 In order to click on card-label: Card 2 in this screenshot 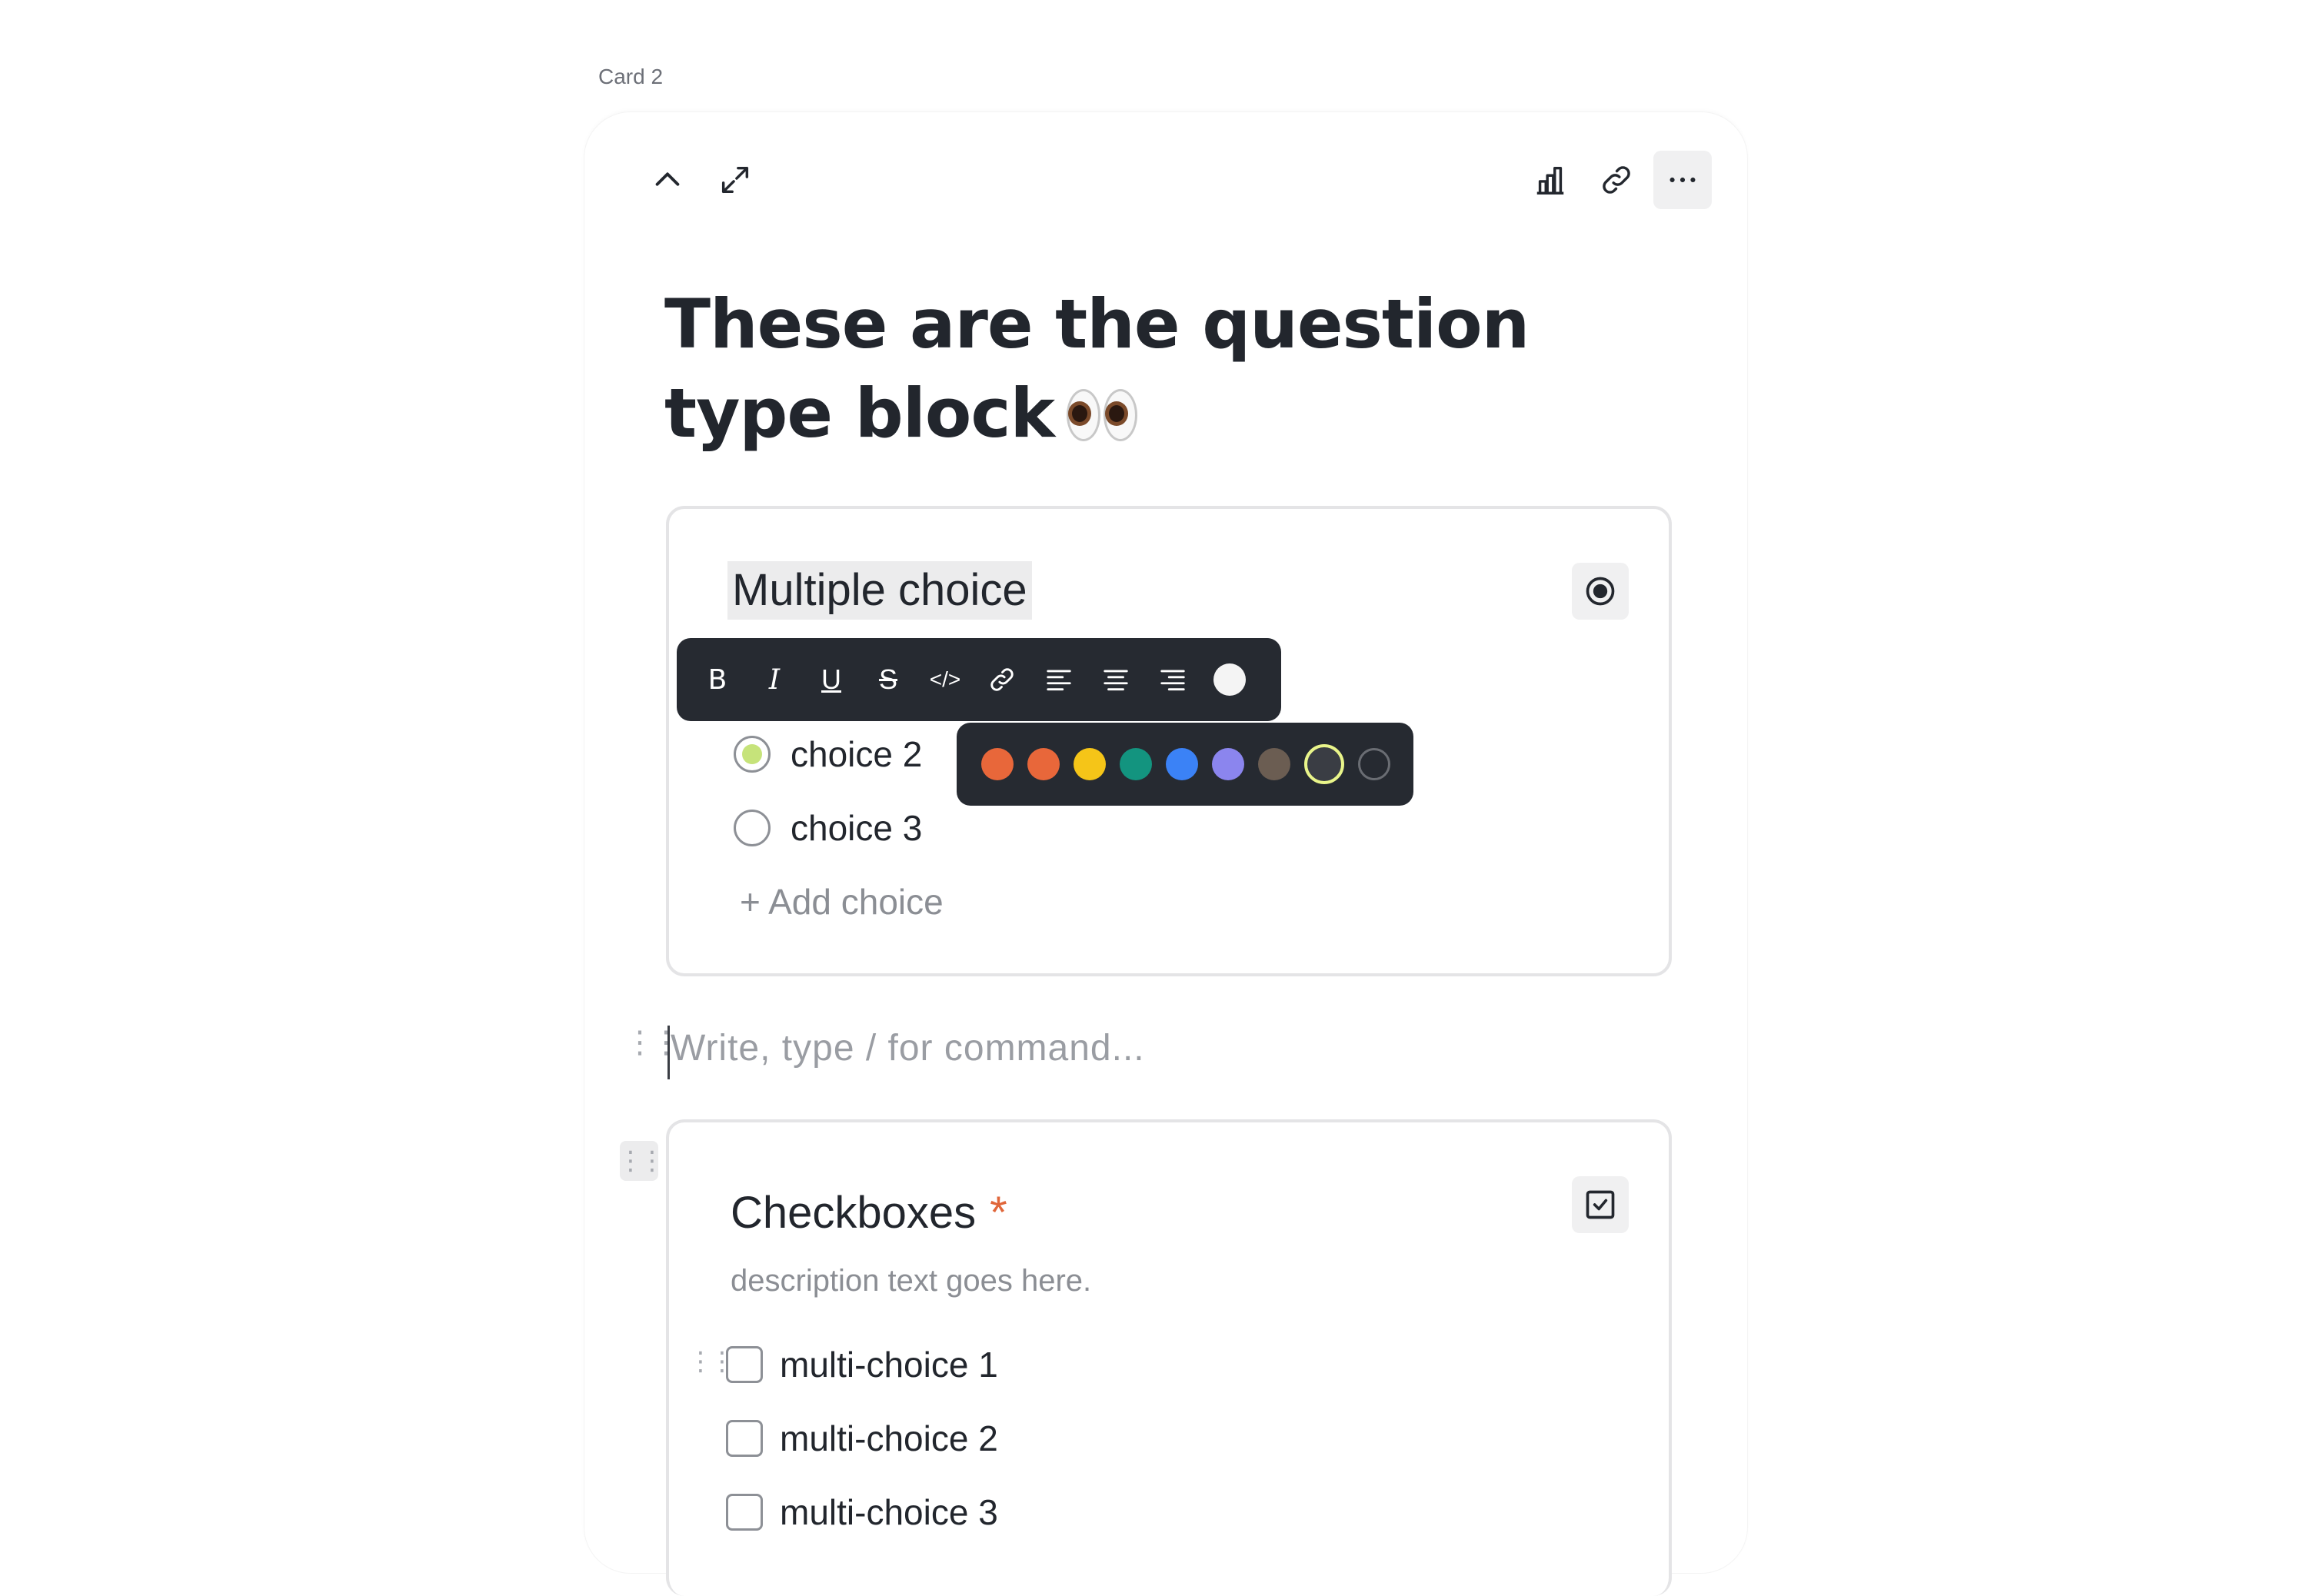, I will do `click(631, 76)`.